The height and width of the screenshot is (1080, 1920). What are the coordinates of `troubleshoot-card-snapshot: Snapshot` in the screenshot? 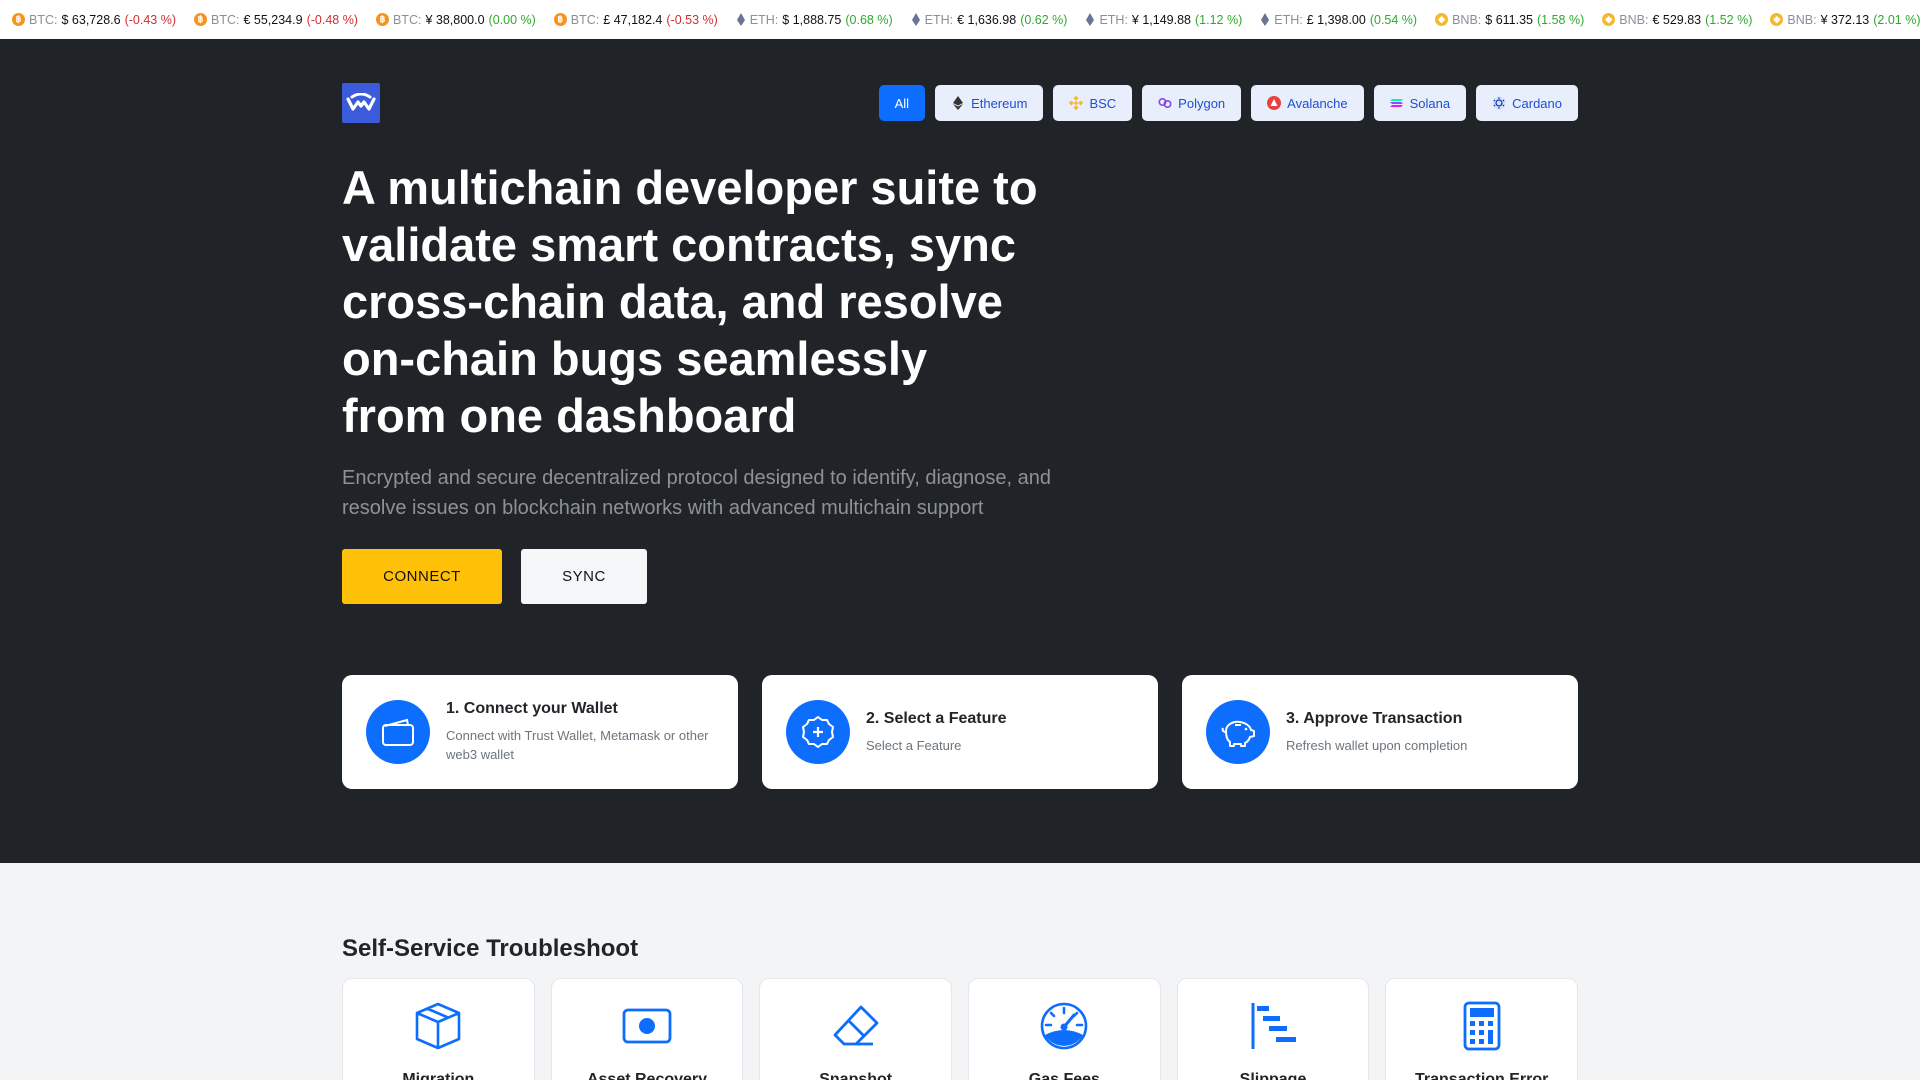 It's located at (856, 1029).